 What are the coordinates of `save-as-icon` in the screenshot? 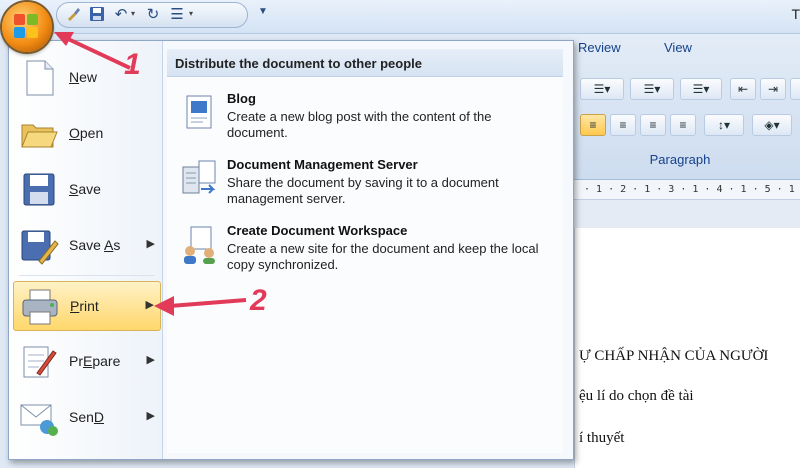 It's located at (39, 246).